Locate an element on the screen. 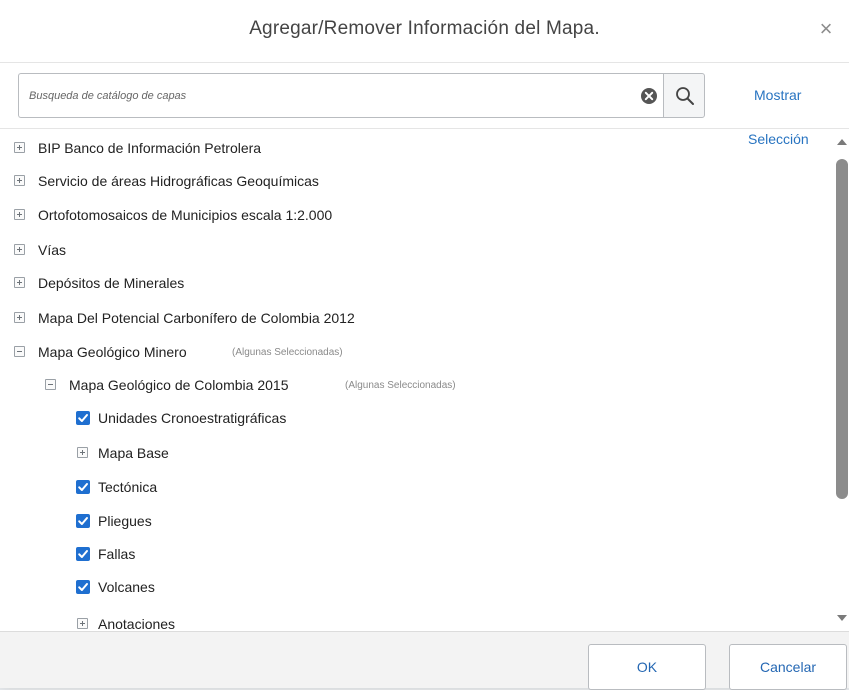 This screenshot has width=849, height=690. tree-item-label: Anotaciones is located at coordinates (137, 624).